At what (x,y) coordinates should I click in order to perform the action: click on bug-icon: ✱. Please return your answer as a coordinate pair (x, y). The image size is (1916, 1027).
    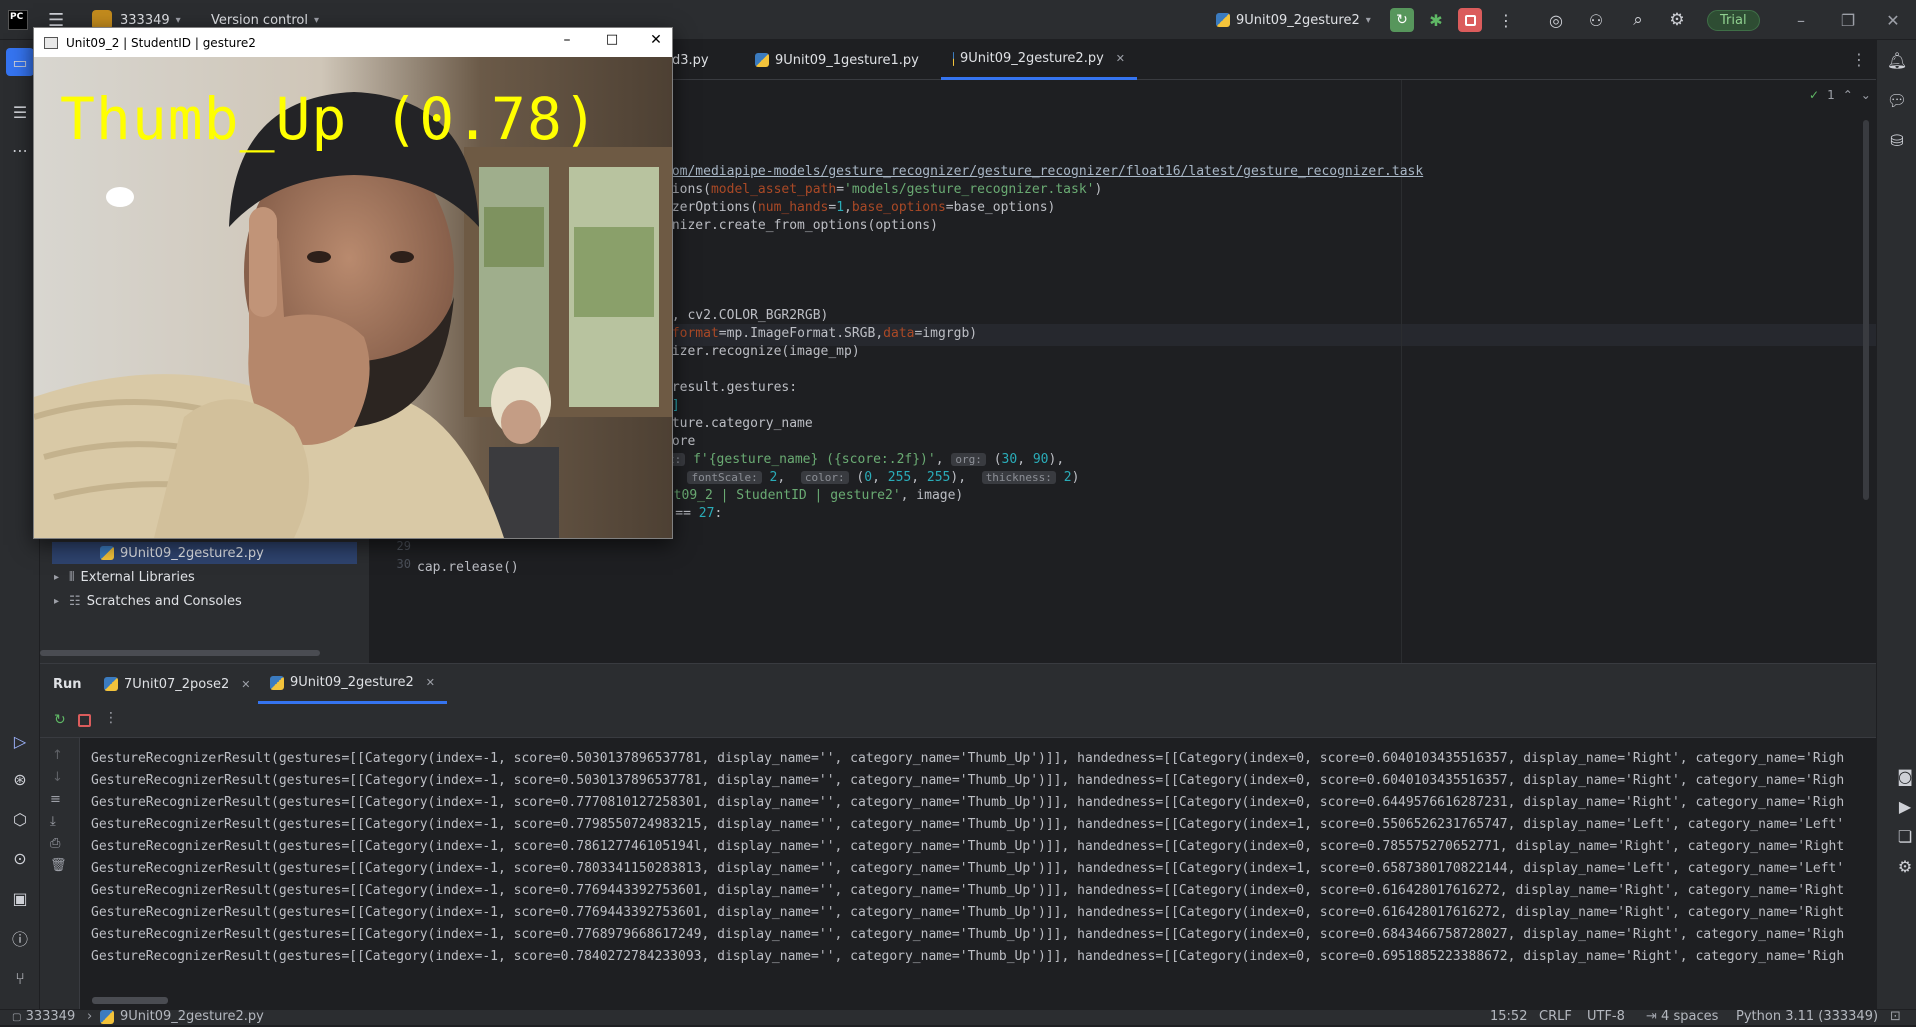
    Looking at the image, I should click on (1436, 20).